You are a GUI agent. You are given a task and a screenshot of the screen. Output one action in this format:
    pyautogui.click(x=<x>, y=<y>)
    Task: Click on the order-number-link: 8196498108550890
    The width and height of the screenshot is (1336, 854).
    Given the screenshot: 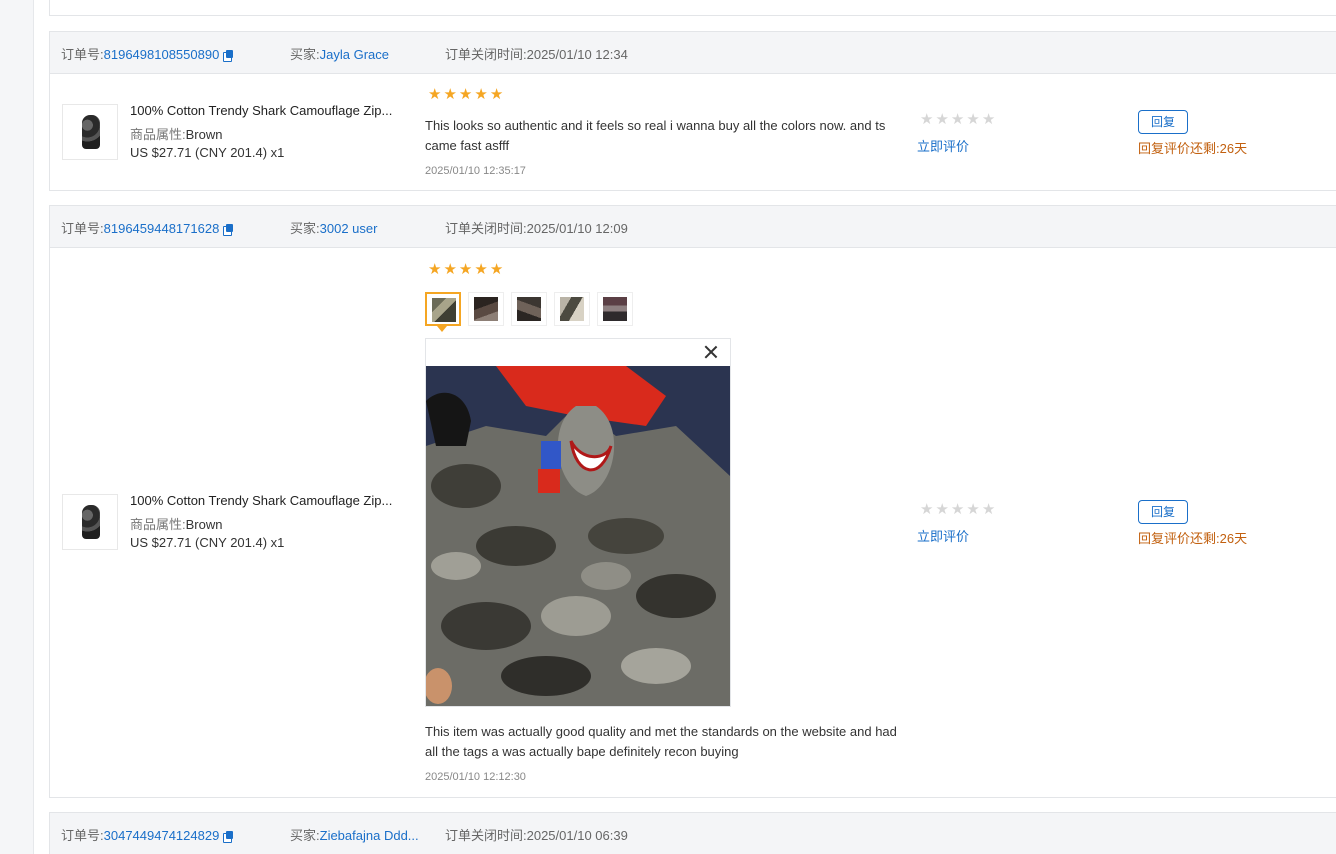 What is the action you would take?
    pyautogui.click(x=162, y=54)
    